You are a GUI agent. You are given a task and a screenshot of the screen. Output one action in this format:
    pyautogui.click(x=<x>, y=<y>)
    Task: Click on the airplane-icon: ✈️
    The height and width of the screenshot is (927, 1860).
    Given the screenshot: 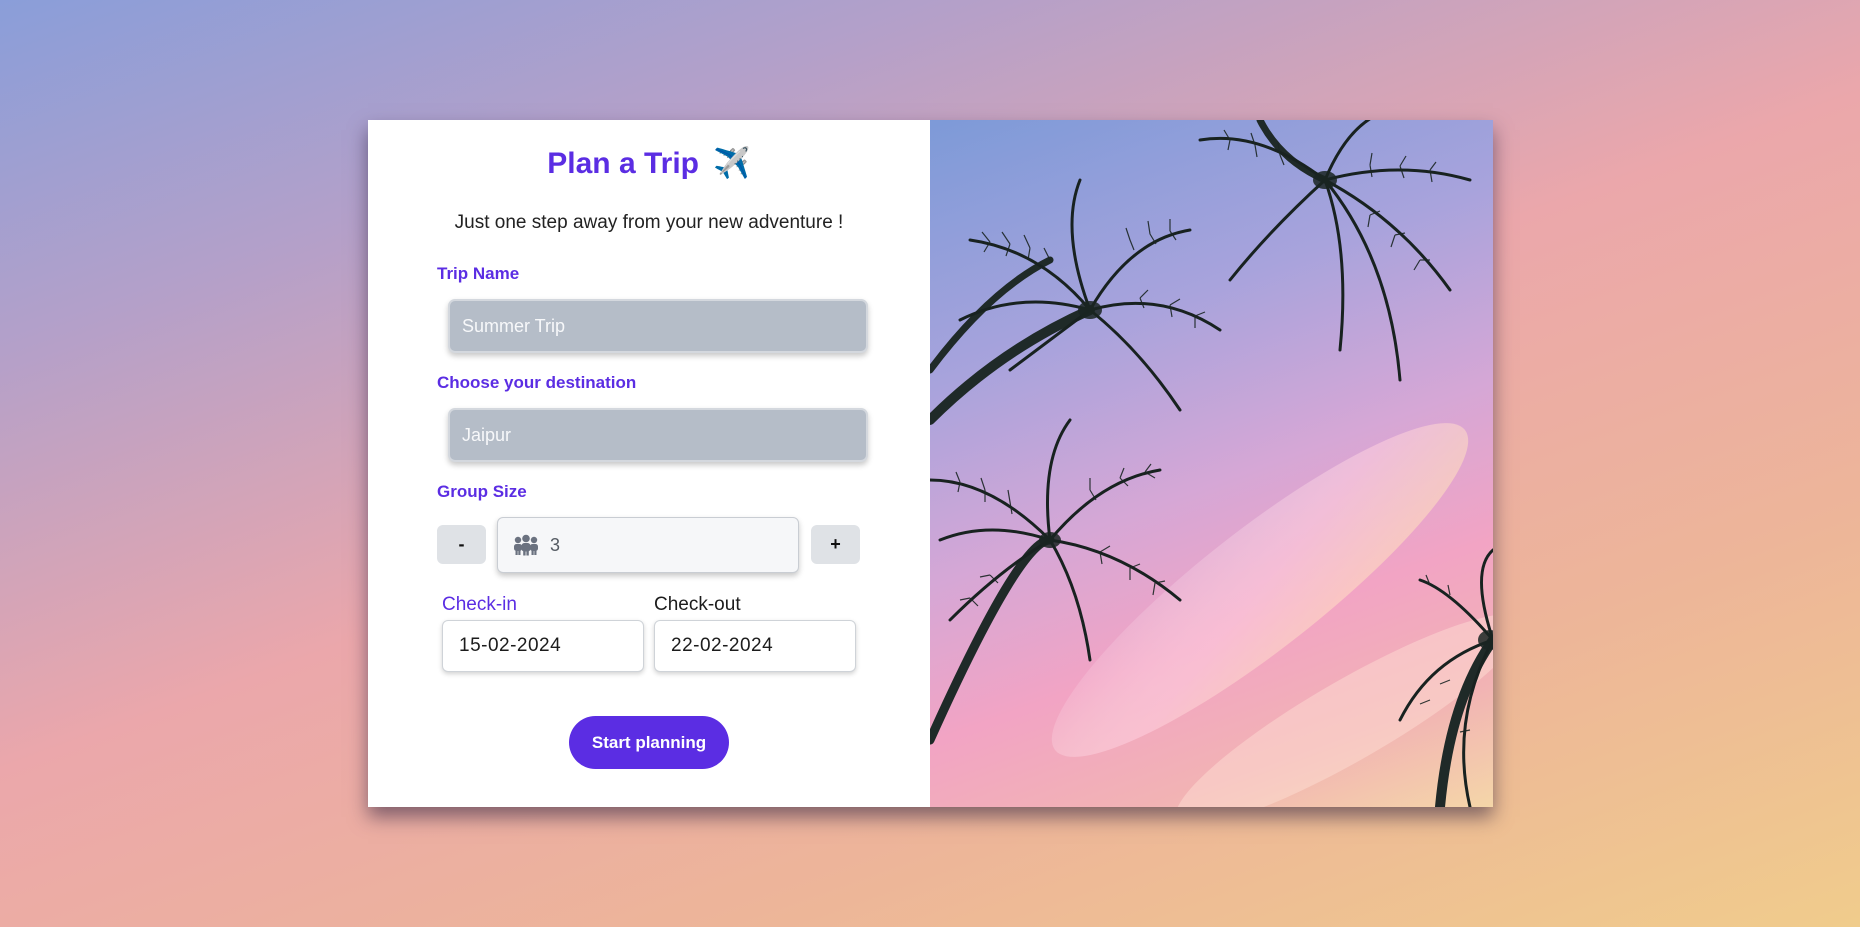 What is the action you would take?
    pyautogui.click(x=732, y=163)
    